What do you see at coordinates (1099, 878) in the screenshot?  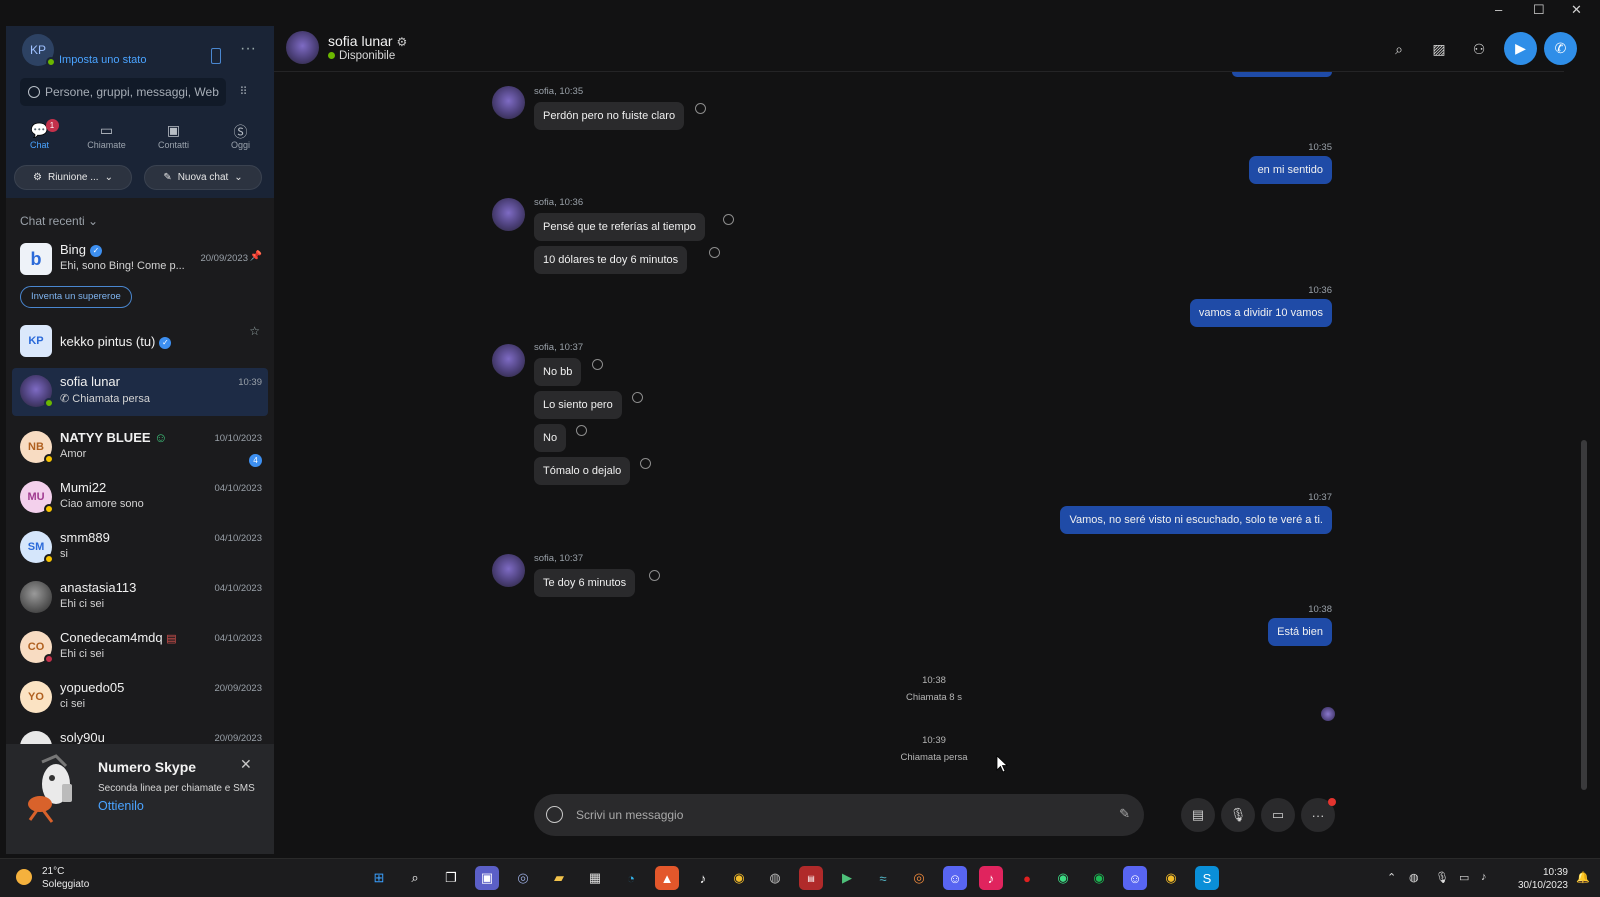 I see `spotify-icon: ◉` at bounding box center [1099, 878].